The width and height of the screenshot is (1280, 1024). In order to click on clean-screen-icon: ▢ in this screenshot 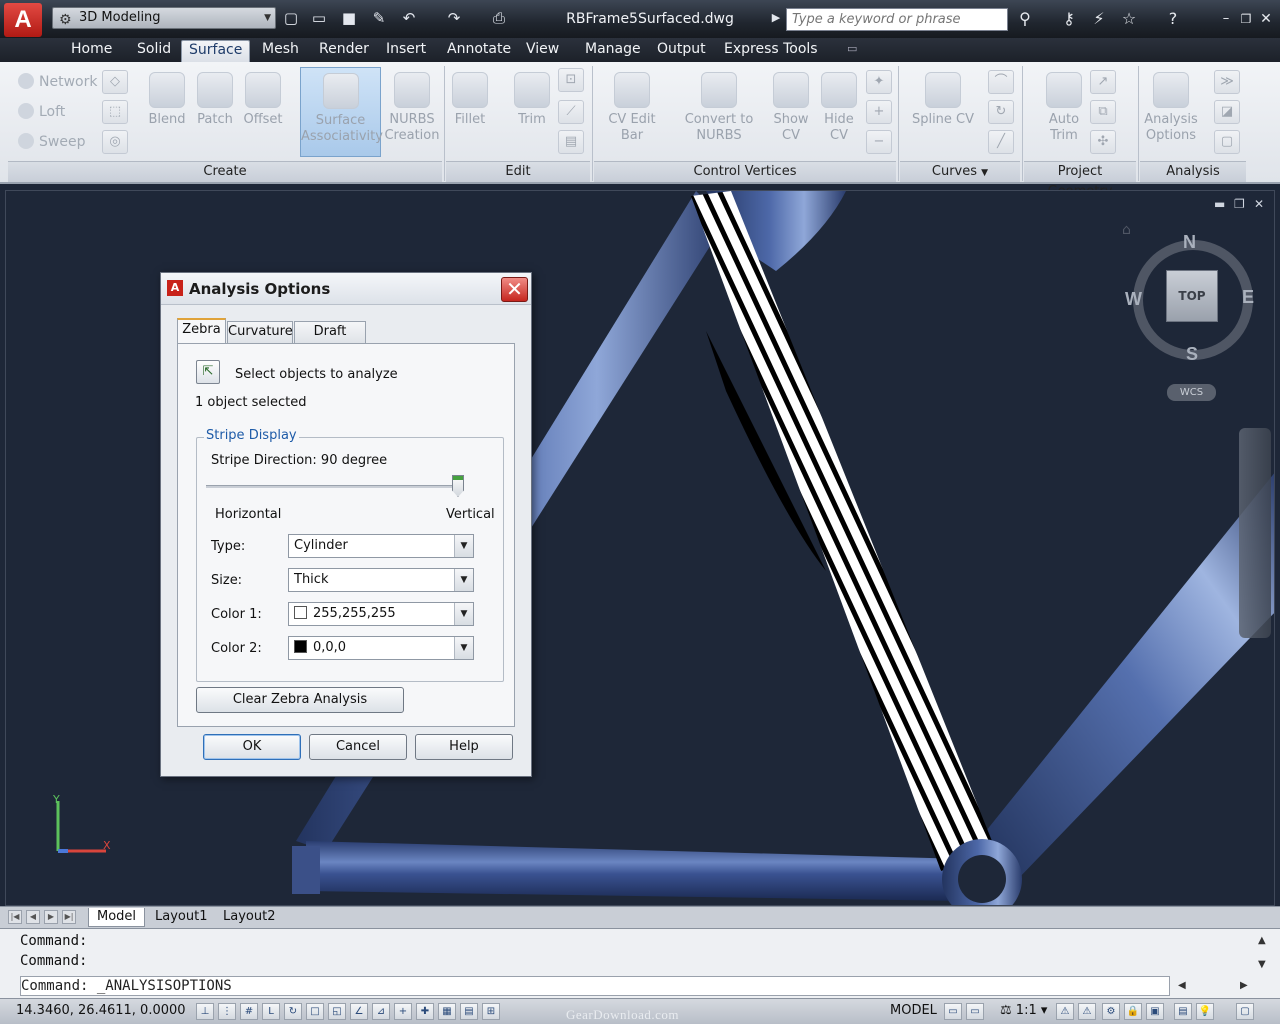, I will do `click(1245, 1011)`.